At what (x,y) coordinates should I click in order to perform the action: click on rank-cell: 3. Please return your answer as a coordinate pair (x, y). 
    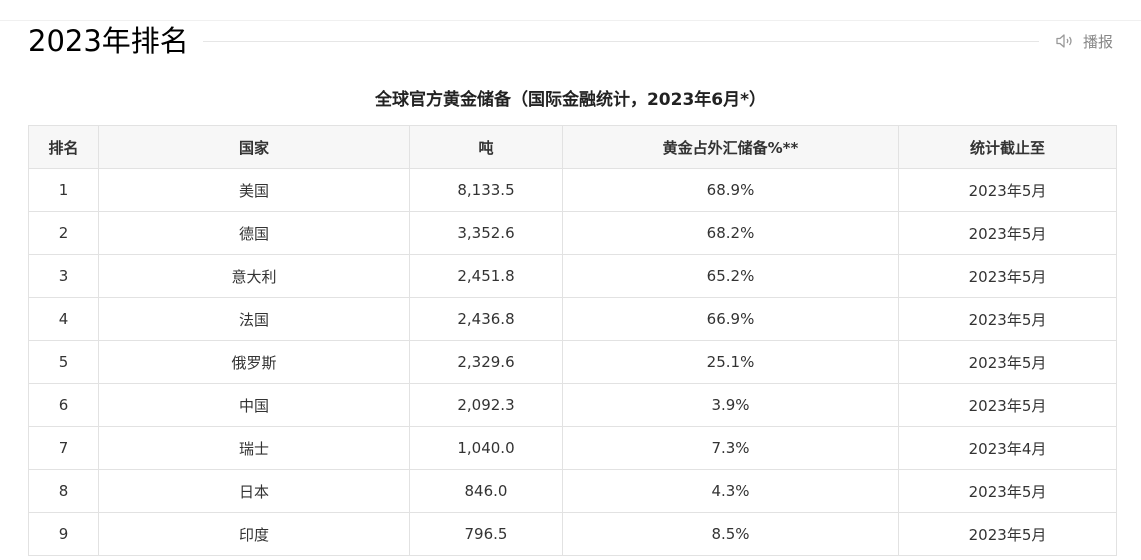
    Looking at the image, I should click on (63, 276).